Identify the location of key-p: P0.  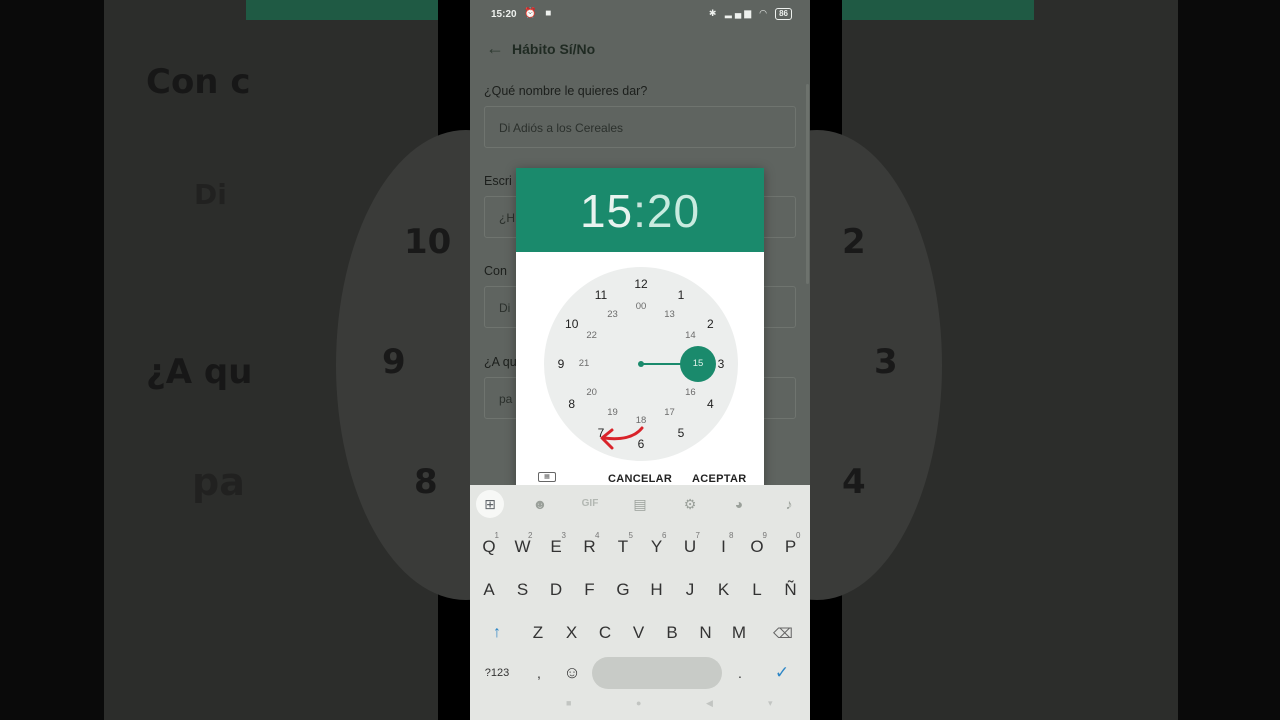
(791, 547).